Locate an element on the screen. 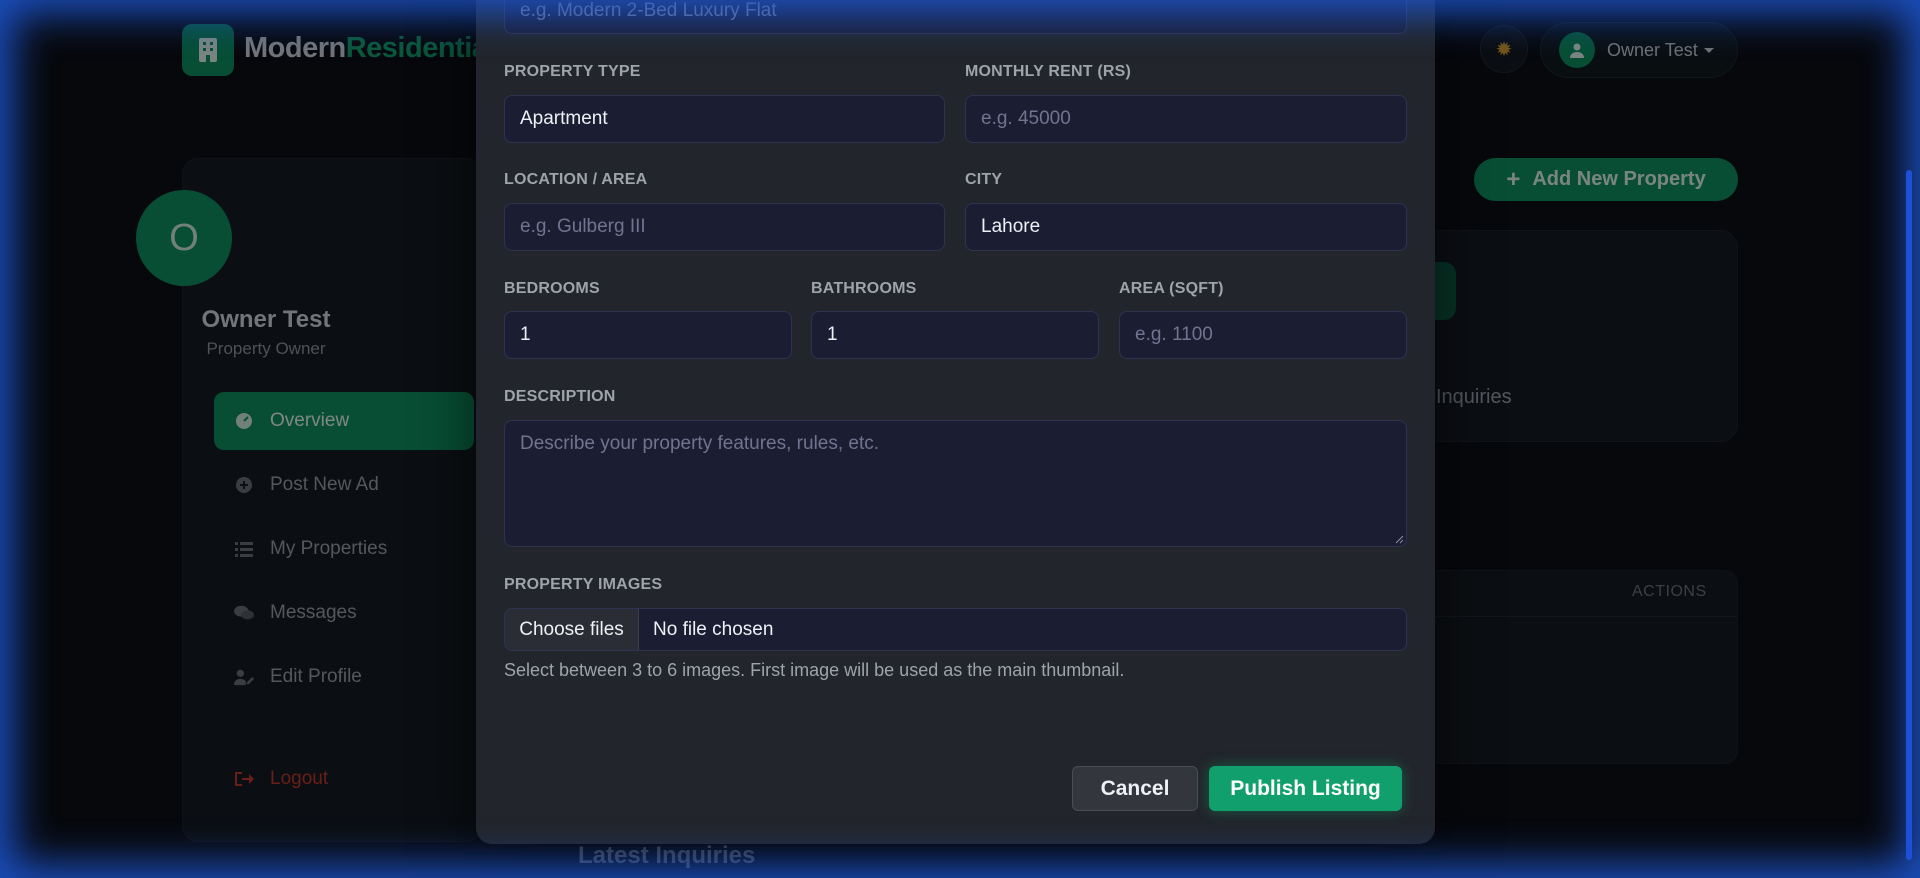  location-input: e.g. Gulberg III is located at coordinates (724, 227).